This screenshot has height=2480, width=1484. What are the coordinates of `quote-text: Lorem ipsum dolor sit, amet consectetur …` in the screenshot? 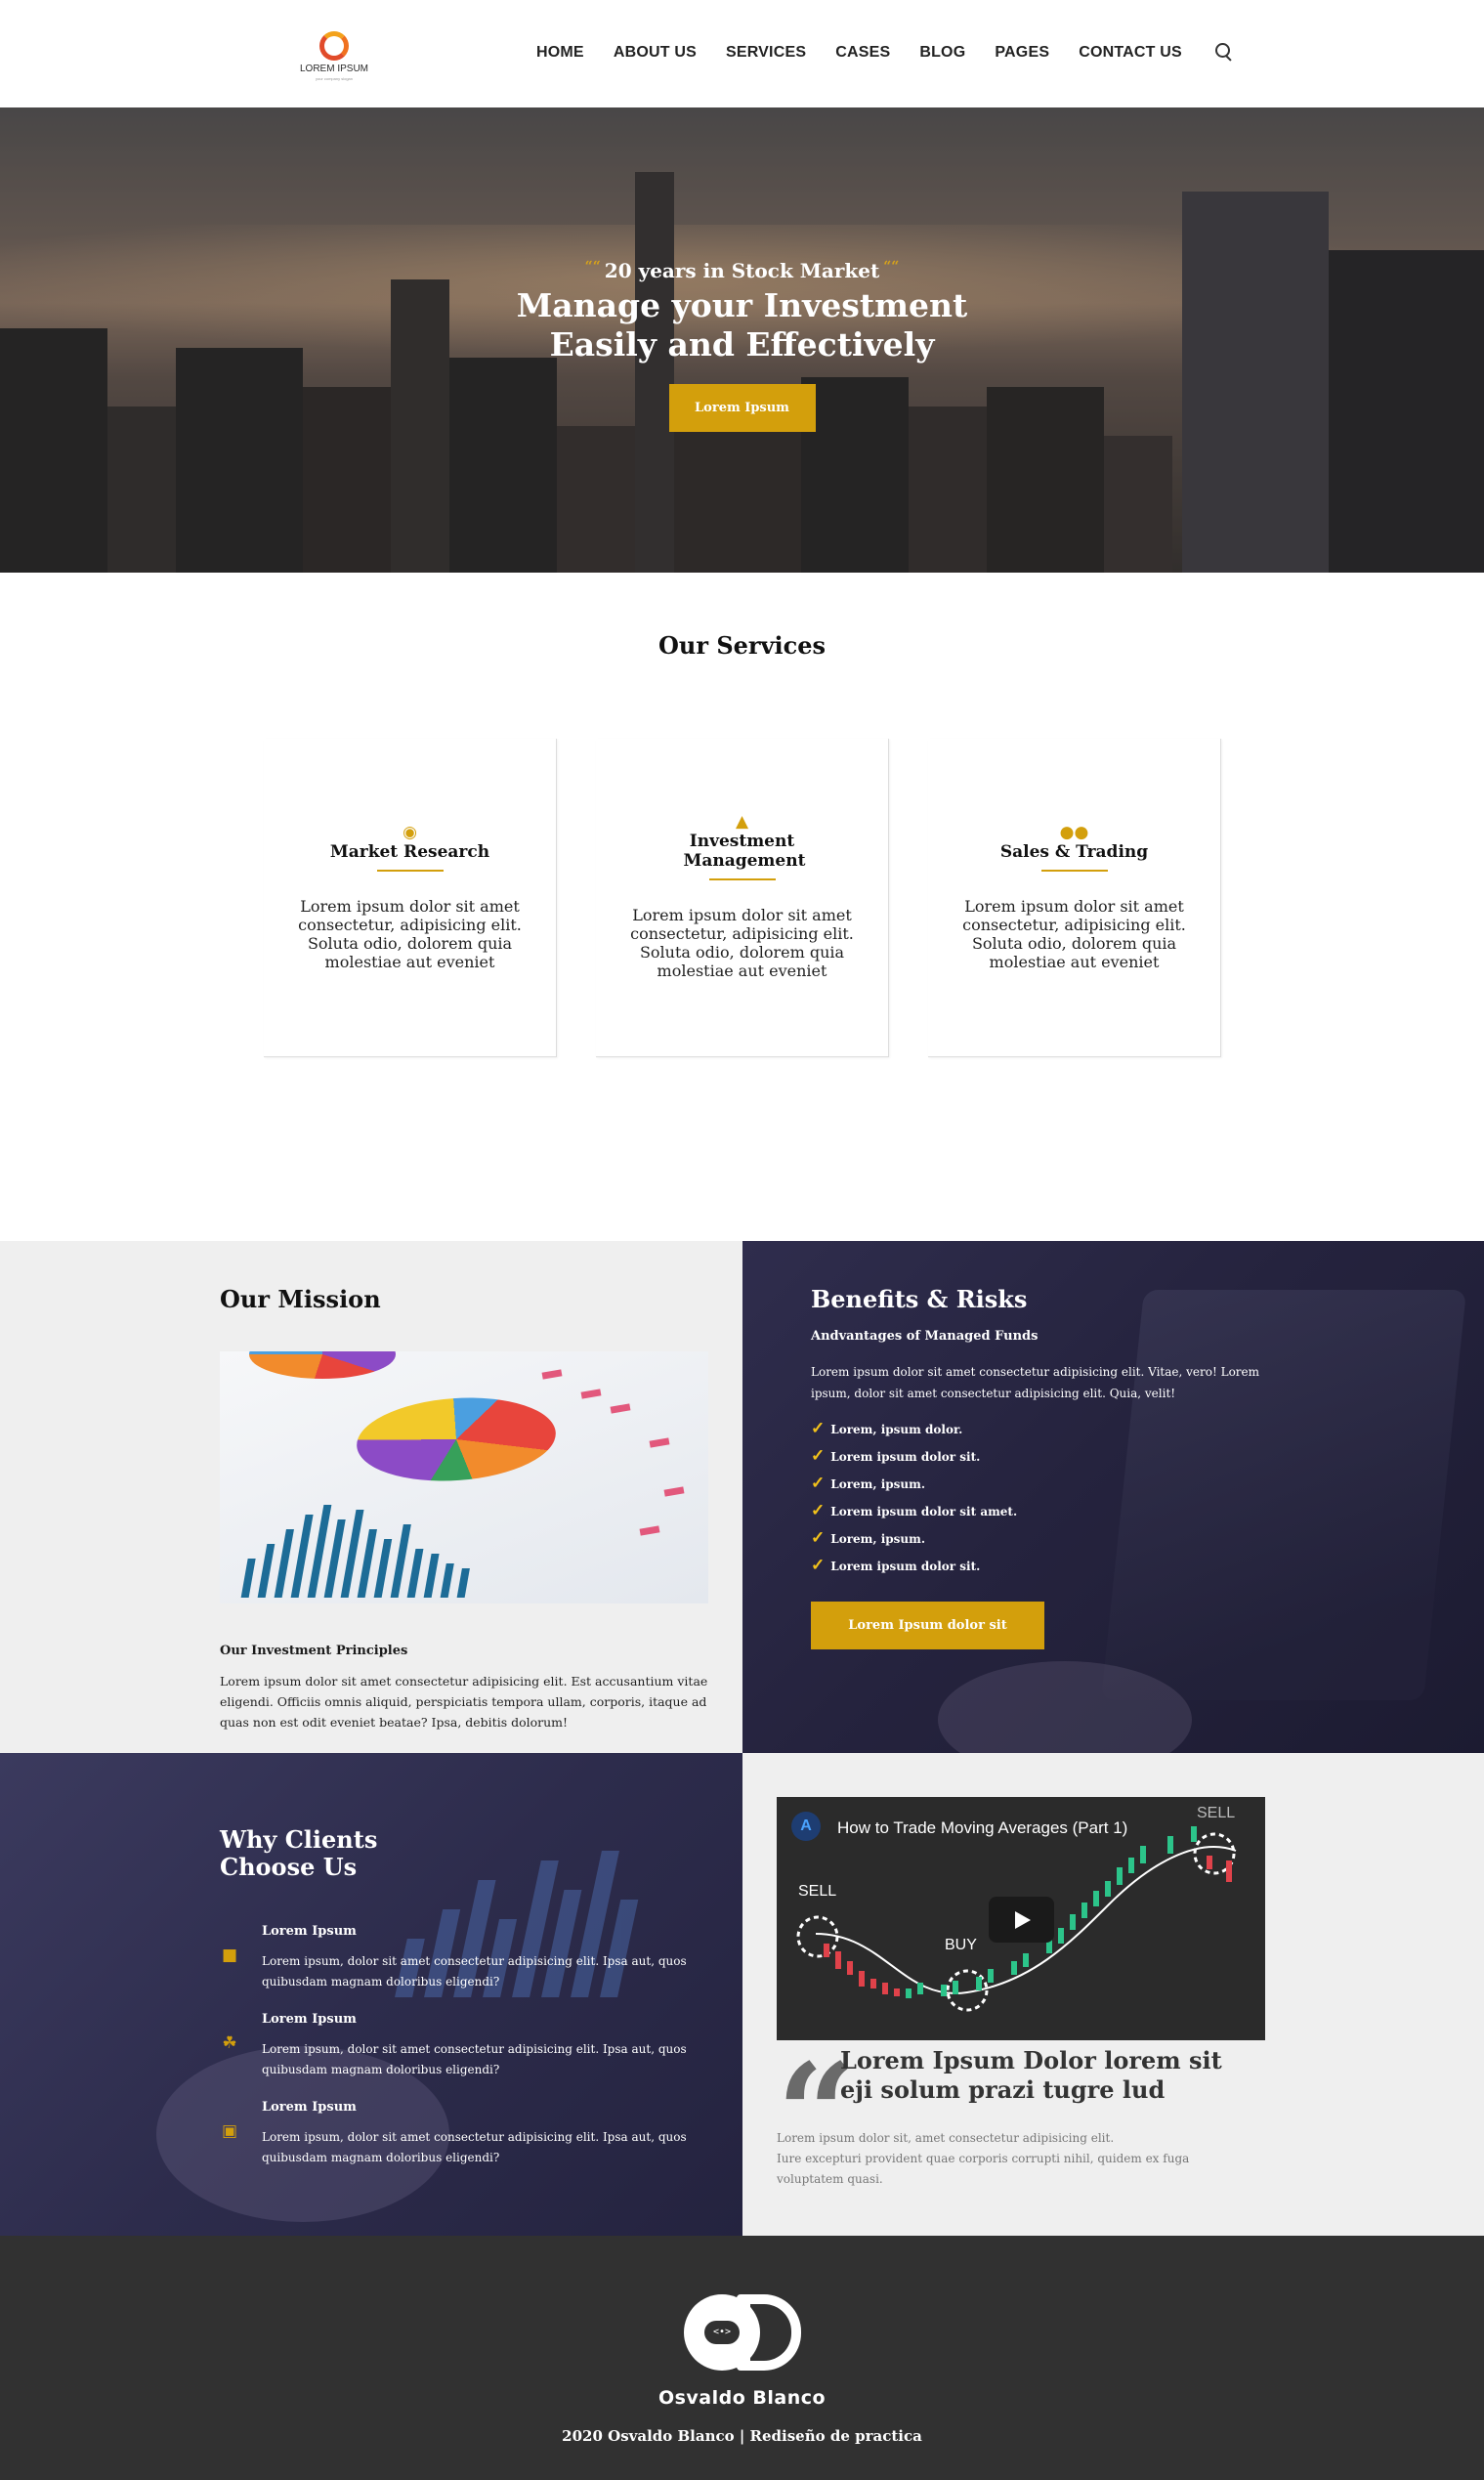 It's located at (1006, 2159).